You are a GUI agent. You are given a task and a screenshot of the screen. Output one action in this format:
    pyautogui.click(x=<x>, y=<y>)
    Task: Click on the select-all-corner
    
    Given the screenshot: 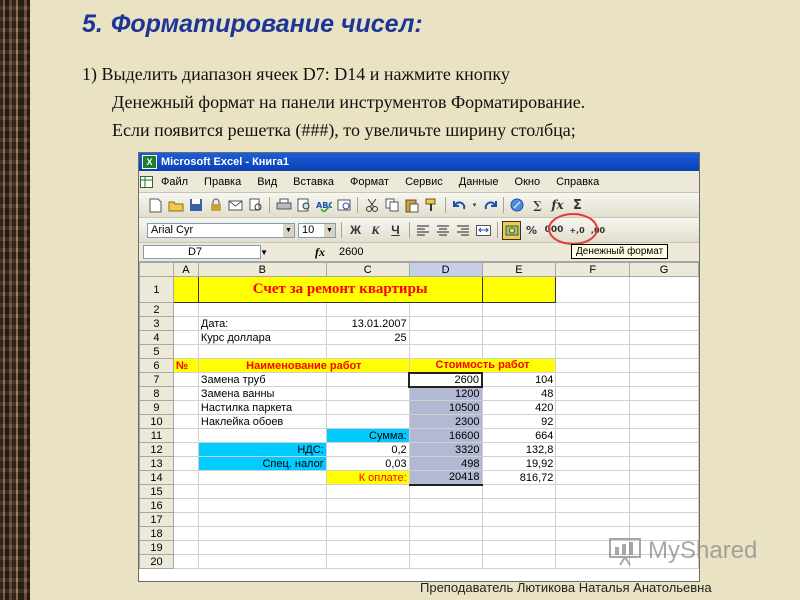 What is the action you would take?
    pyautogui.click(x=156, y=269)
    